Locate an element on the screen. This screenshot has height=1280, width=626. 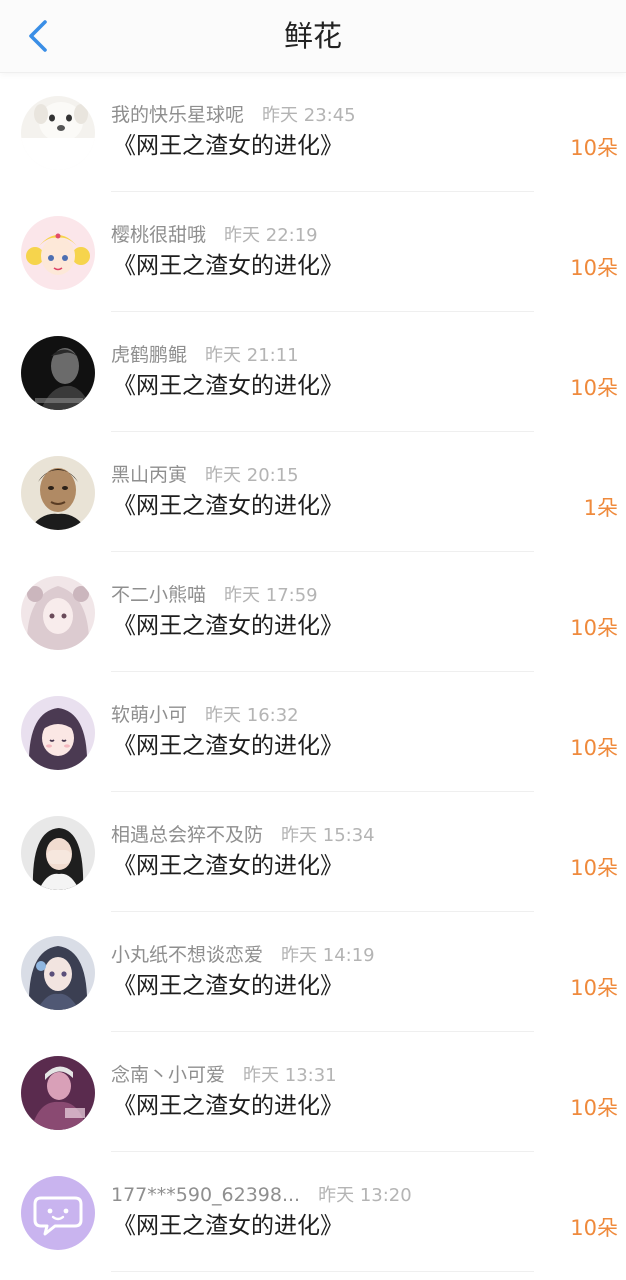
sender-info: 177***590_62398... 昨天 13:20 is located at coordinates (261, 1195).